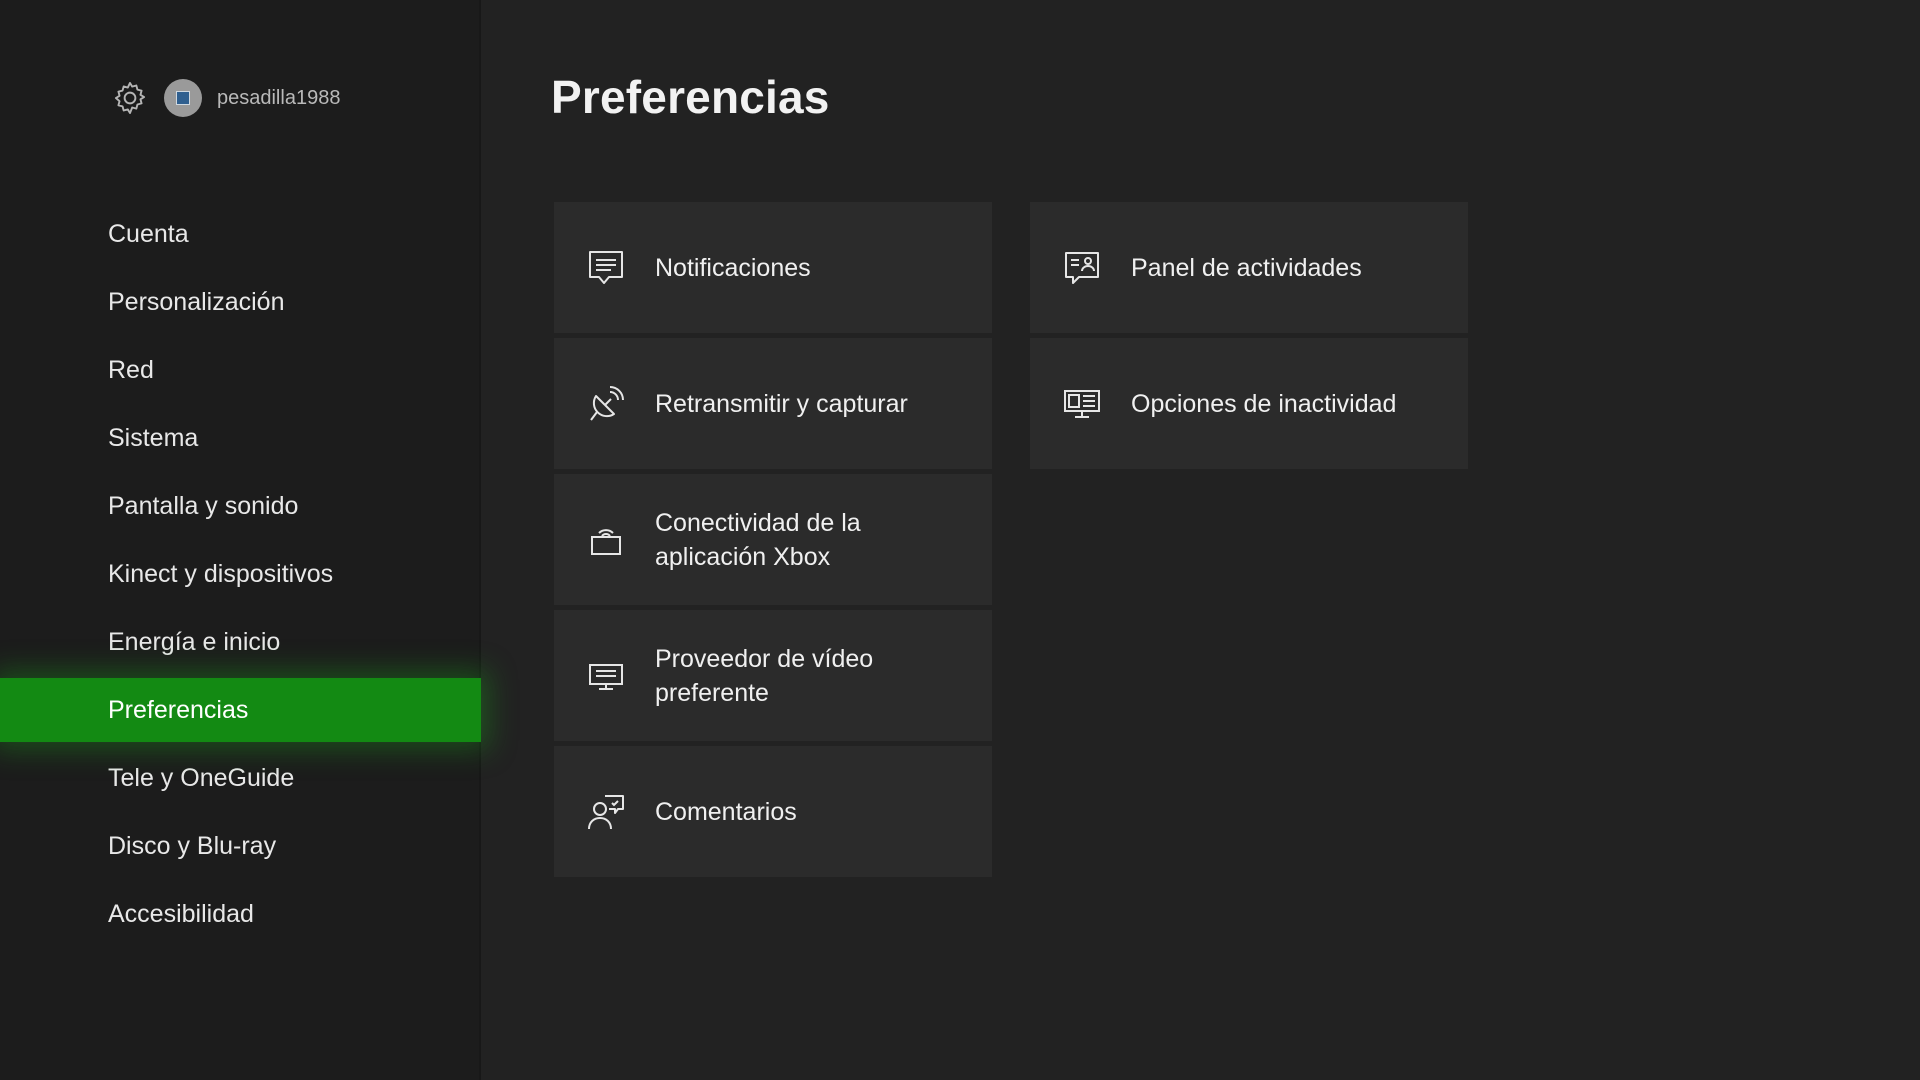 The image size is (1920, 1080). I want to click on sidebar-item-cuenta: Cuenta, so click(240, 234).